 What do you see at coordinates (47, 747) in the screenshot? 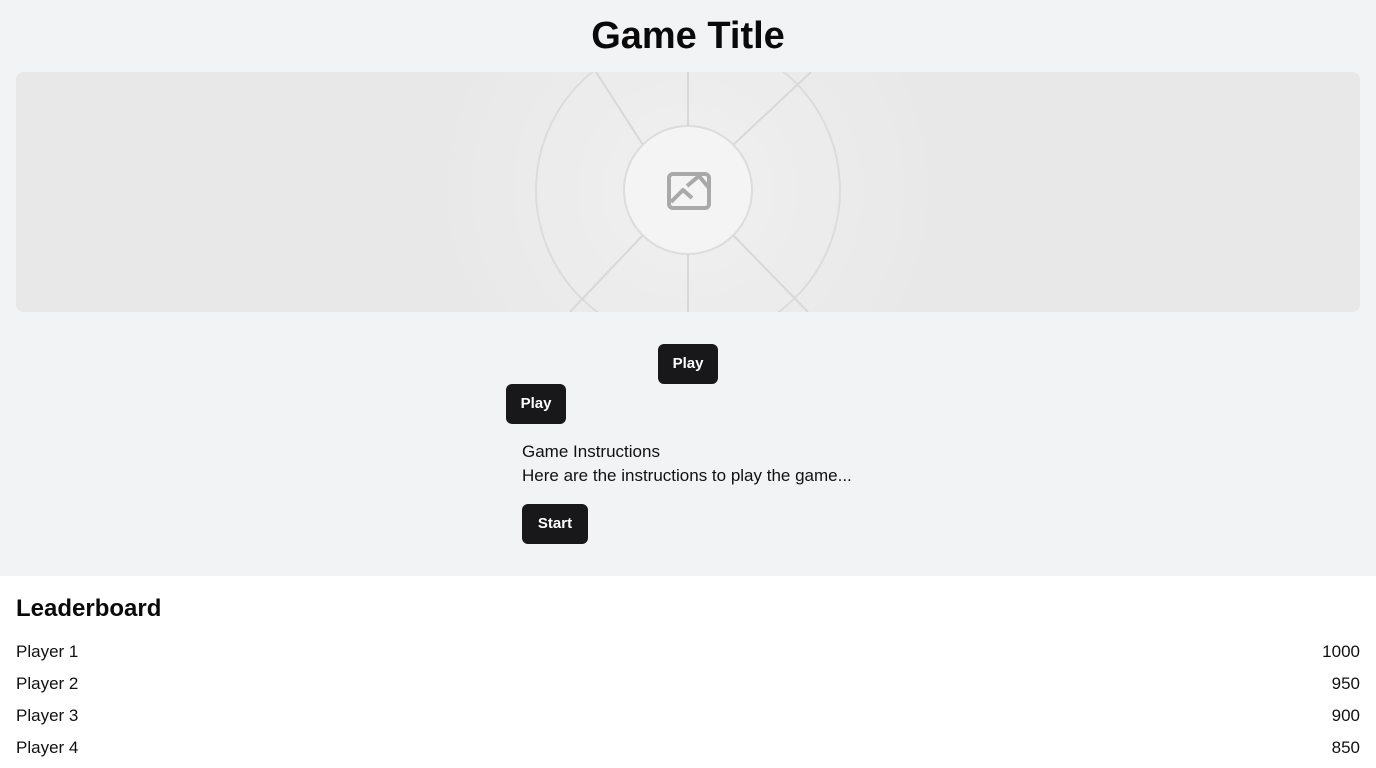
I see `player-name: Player 4` at bounding box center [47, 747].